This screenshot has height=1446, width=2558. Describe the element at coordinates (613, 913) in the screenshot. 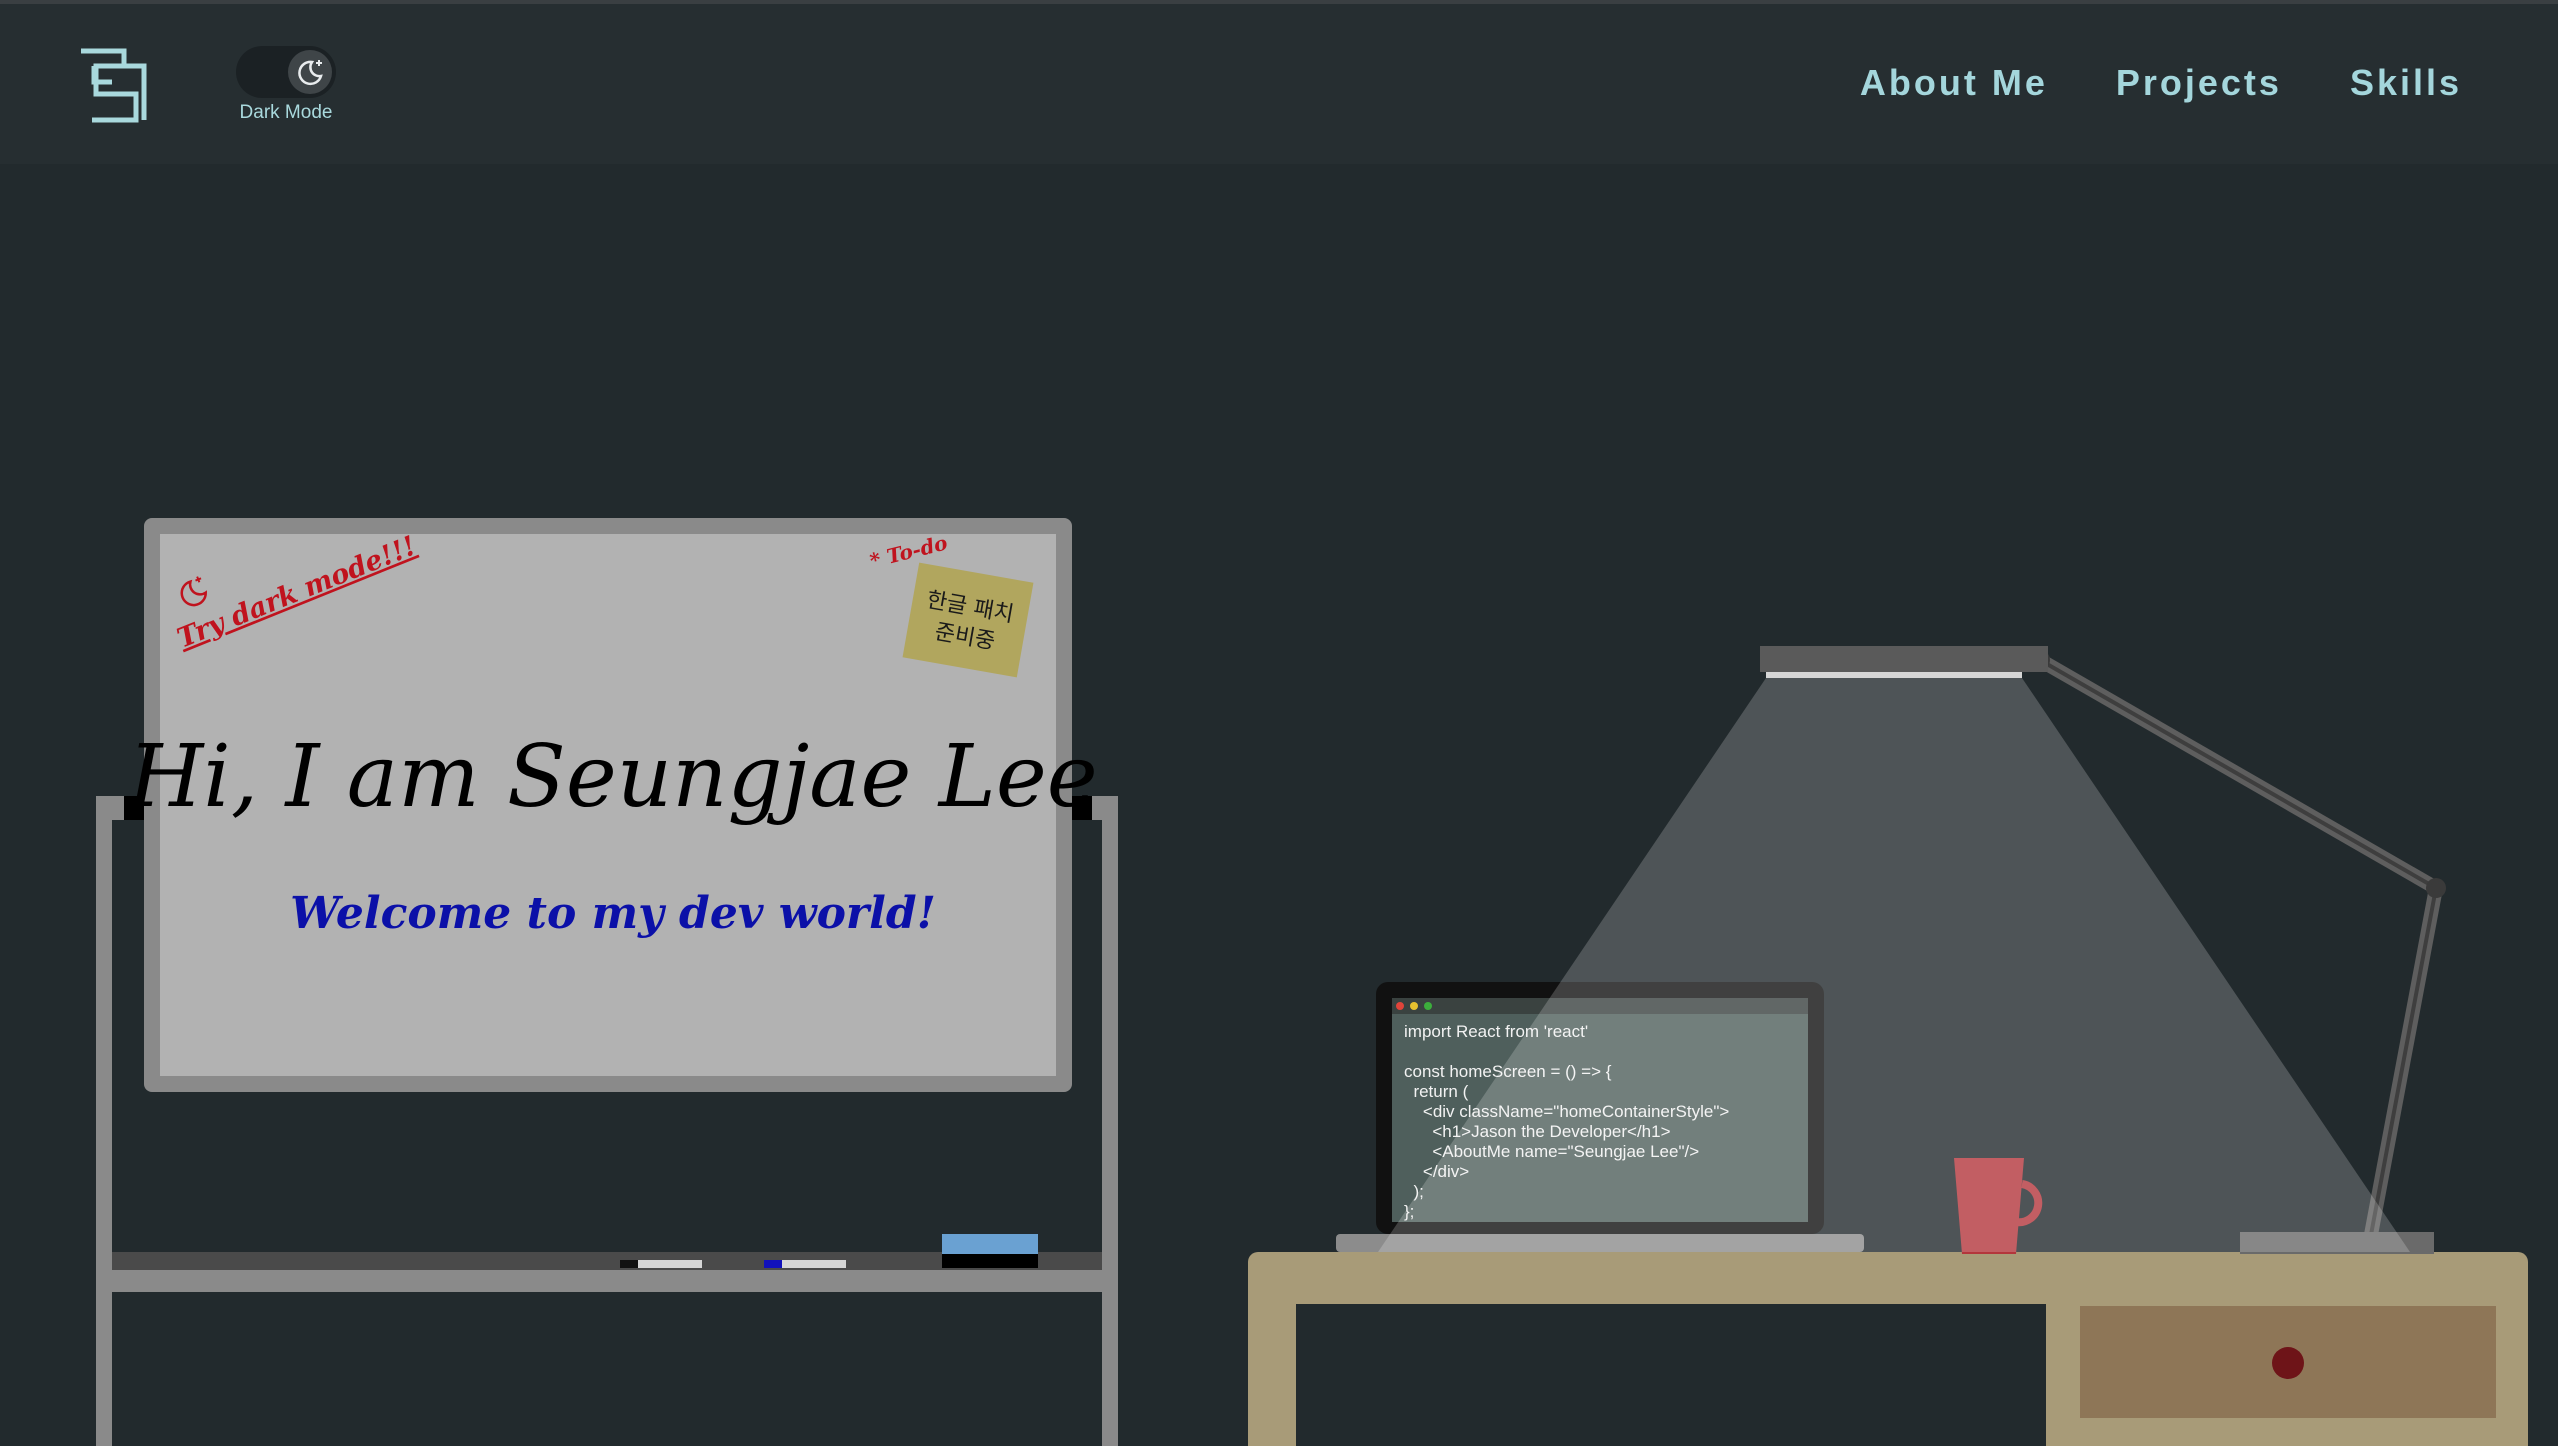

I see `board-subheading: Welcome to my dev world!` at that location.